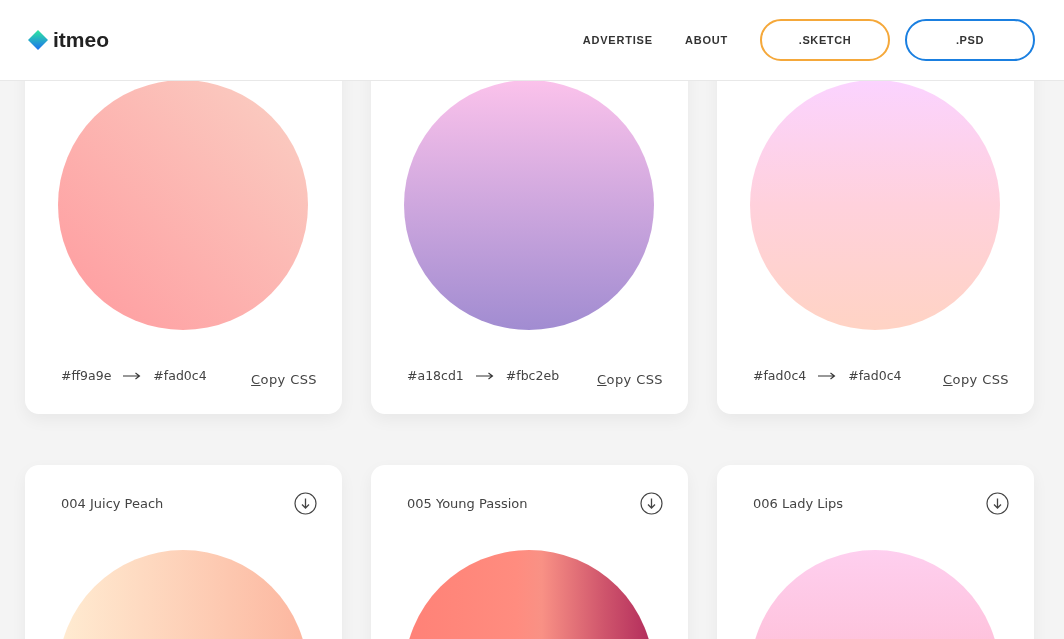 This screenshot has height=639, width=1064. I want to click on nav-link: ABOUT, so click(706, 40).